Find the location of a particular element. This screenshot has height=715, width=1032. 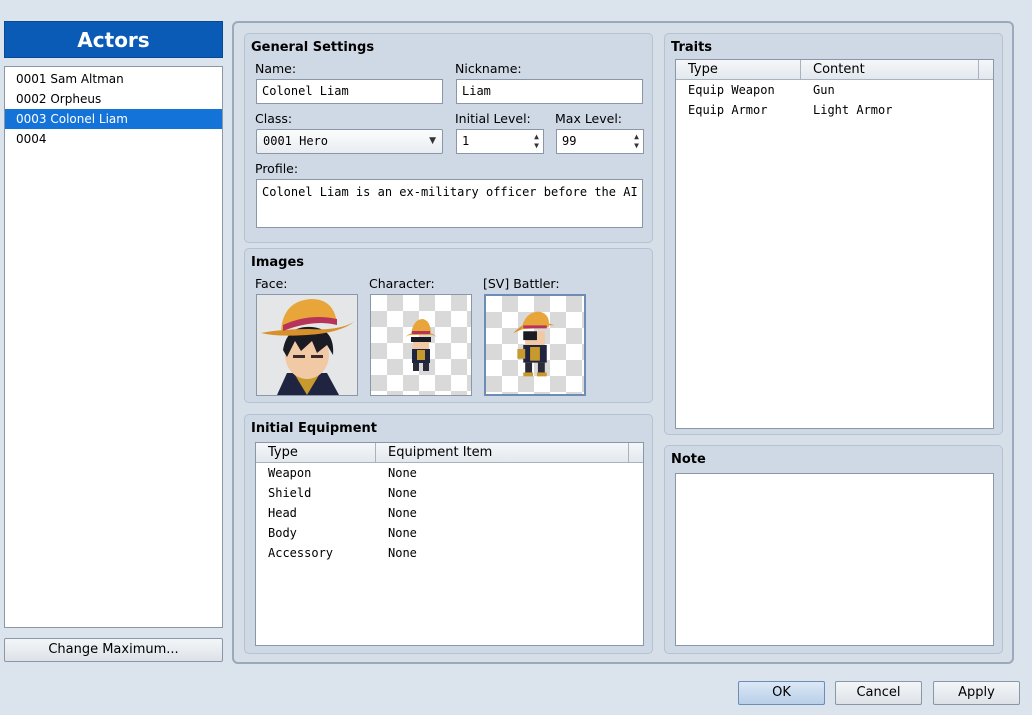

note-textarea is located at coordinates (834, 559).